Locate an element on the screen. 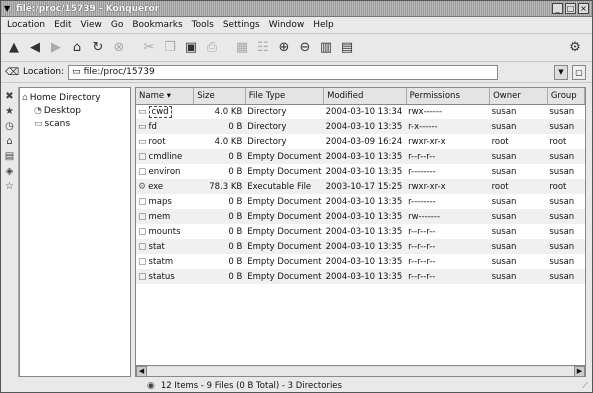 The height and width of the screenshot is (393, 593). column-header-file-type: File Type is located at coordinates (285, 96).